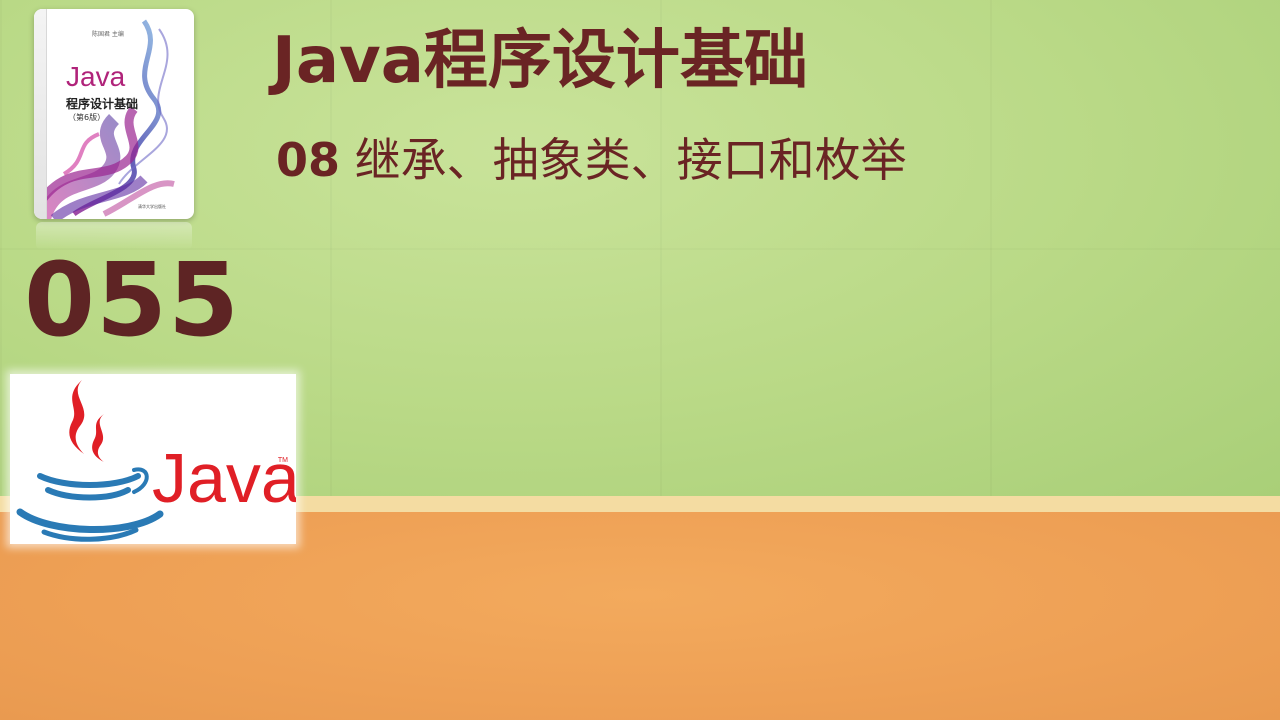  What do you see at coordinates (87, 117) in the screenshot?
I see `book-edition: （第6版）` at bounding box center [87, 117].